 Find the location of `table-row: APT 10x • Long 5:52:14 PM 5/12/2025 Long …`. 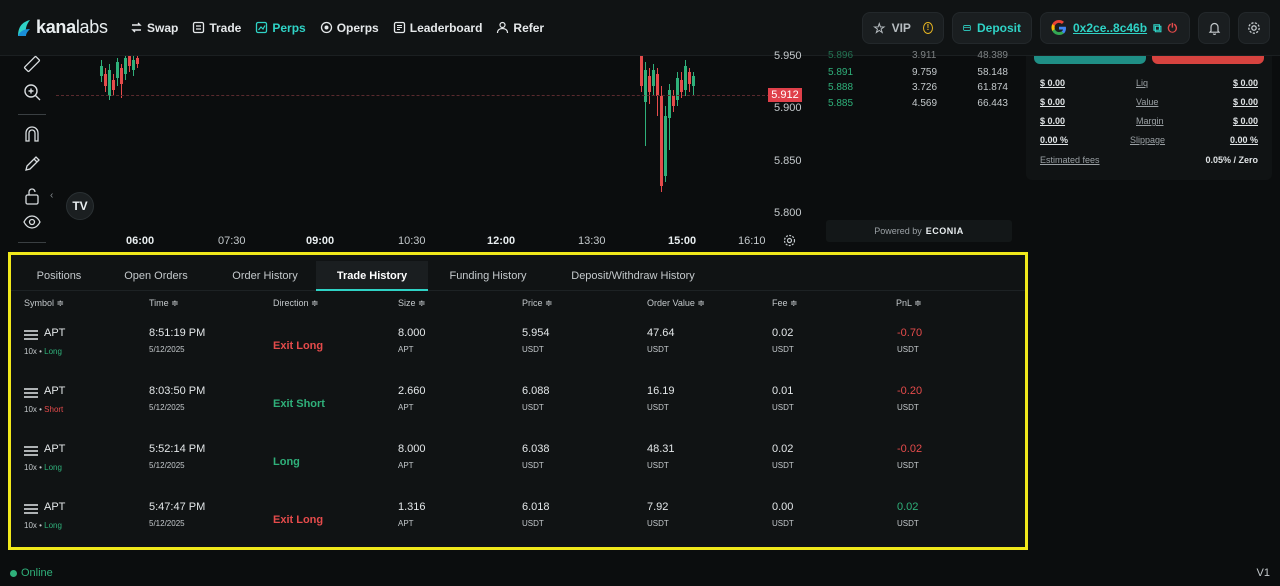

table-row: APT 10x • Long 5:52:14 PM 5/12/2025 Long … is located at coordinates (518, 472).